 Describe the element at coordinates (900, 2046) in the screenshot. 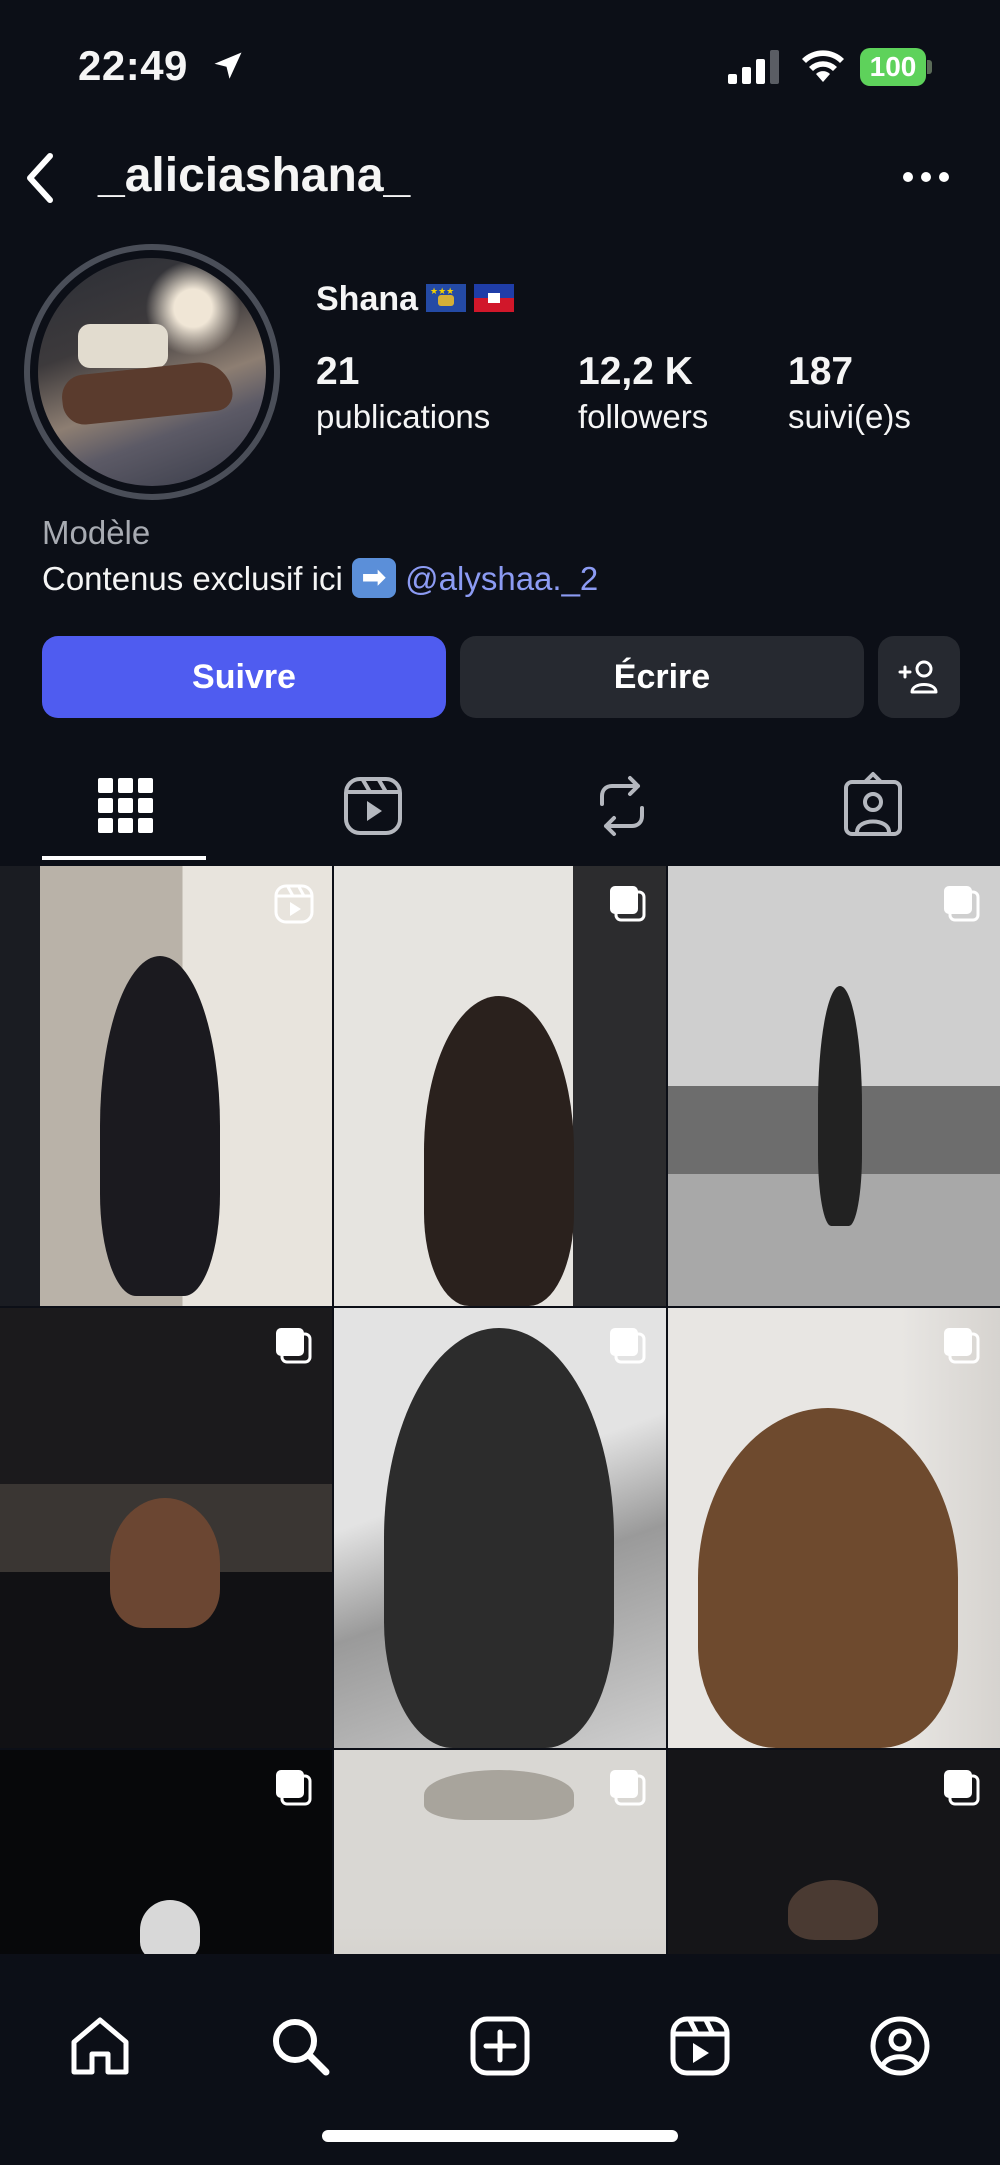

I see `profile-icon` at that location.